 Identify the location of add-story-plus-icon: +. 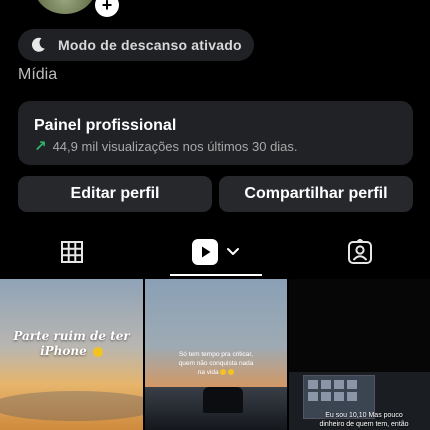
(107, 10).